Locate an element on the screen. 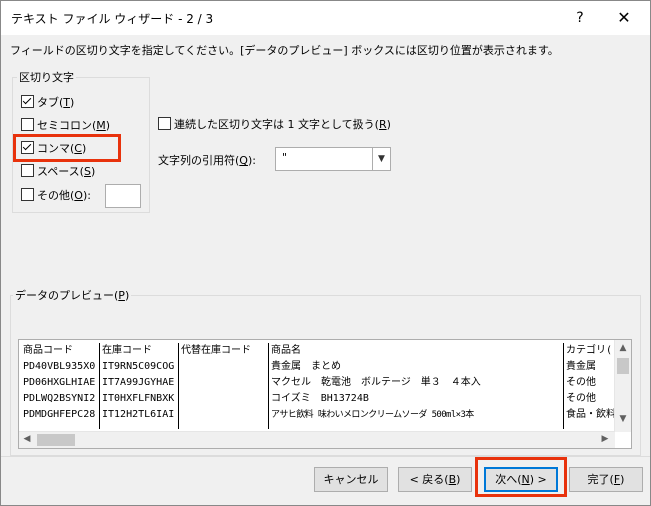 This screenshot has width=651, height=506. preview-cell: IT0HXFLFNBXK is located at coordinates (138, 398).